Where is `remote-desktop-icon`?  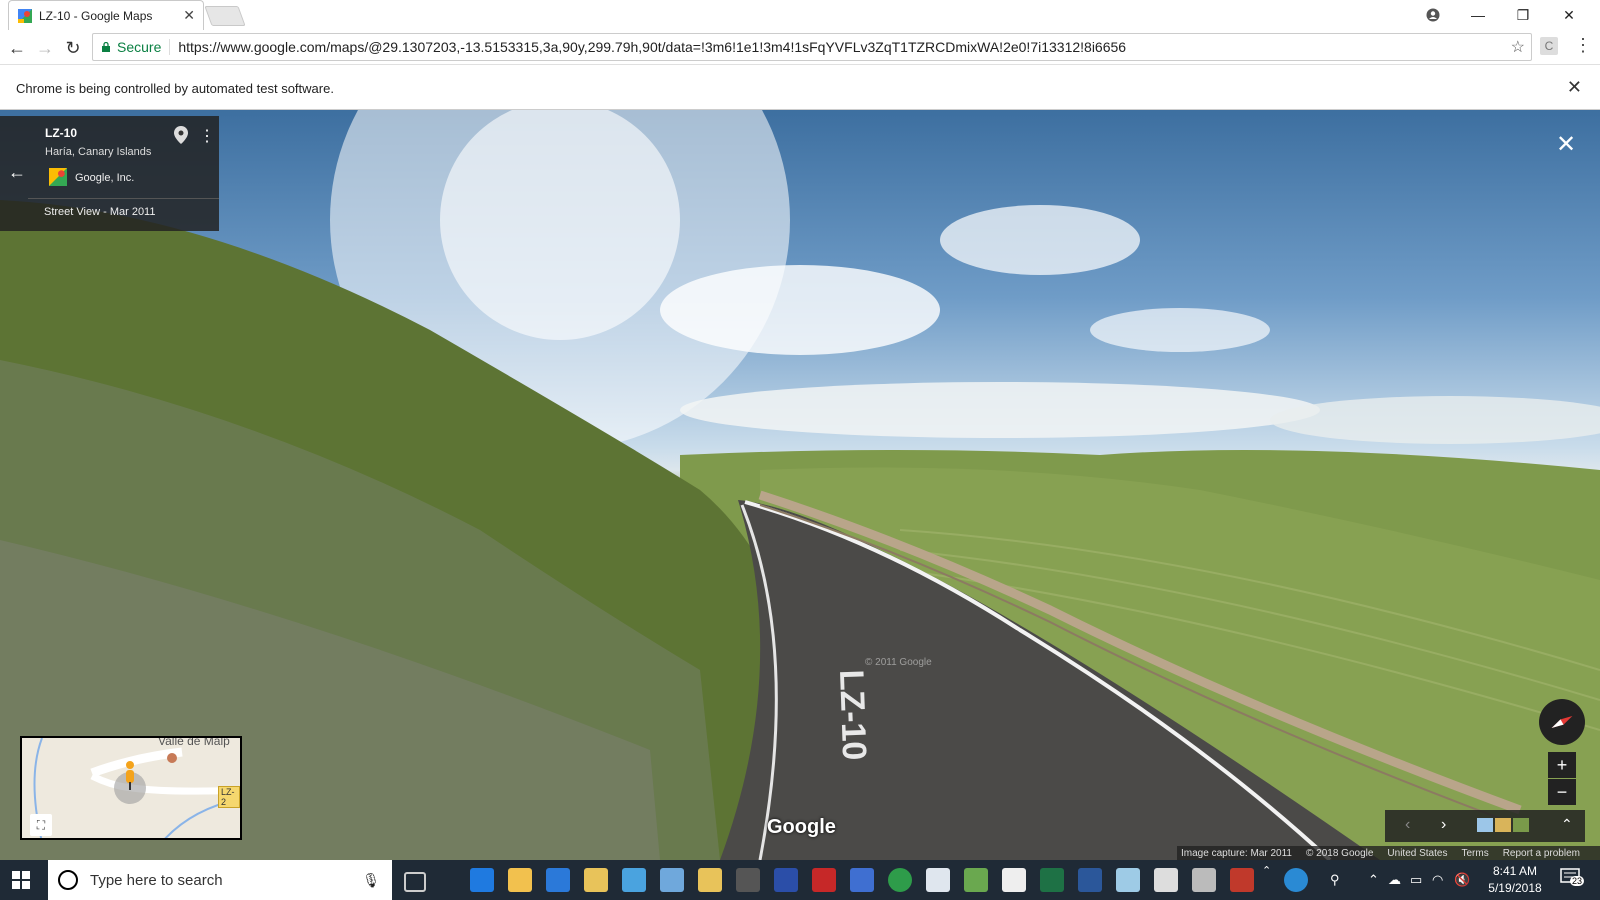
remote-desktop-icon is located at coordinates (862, 880).